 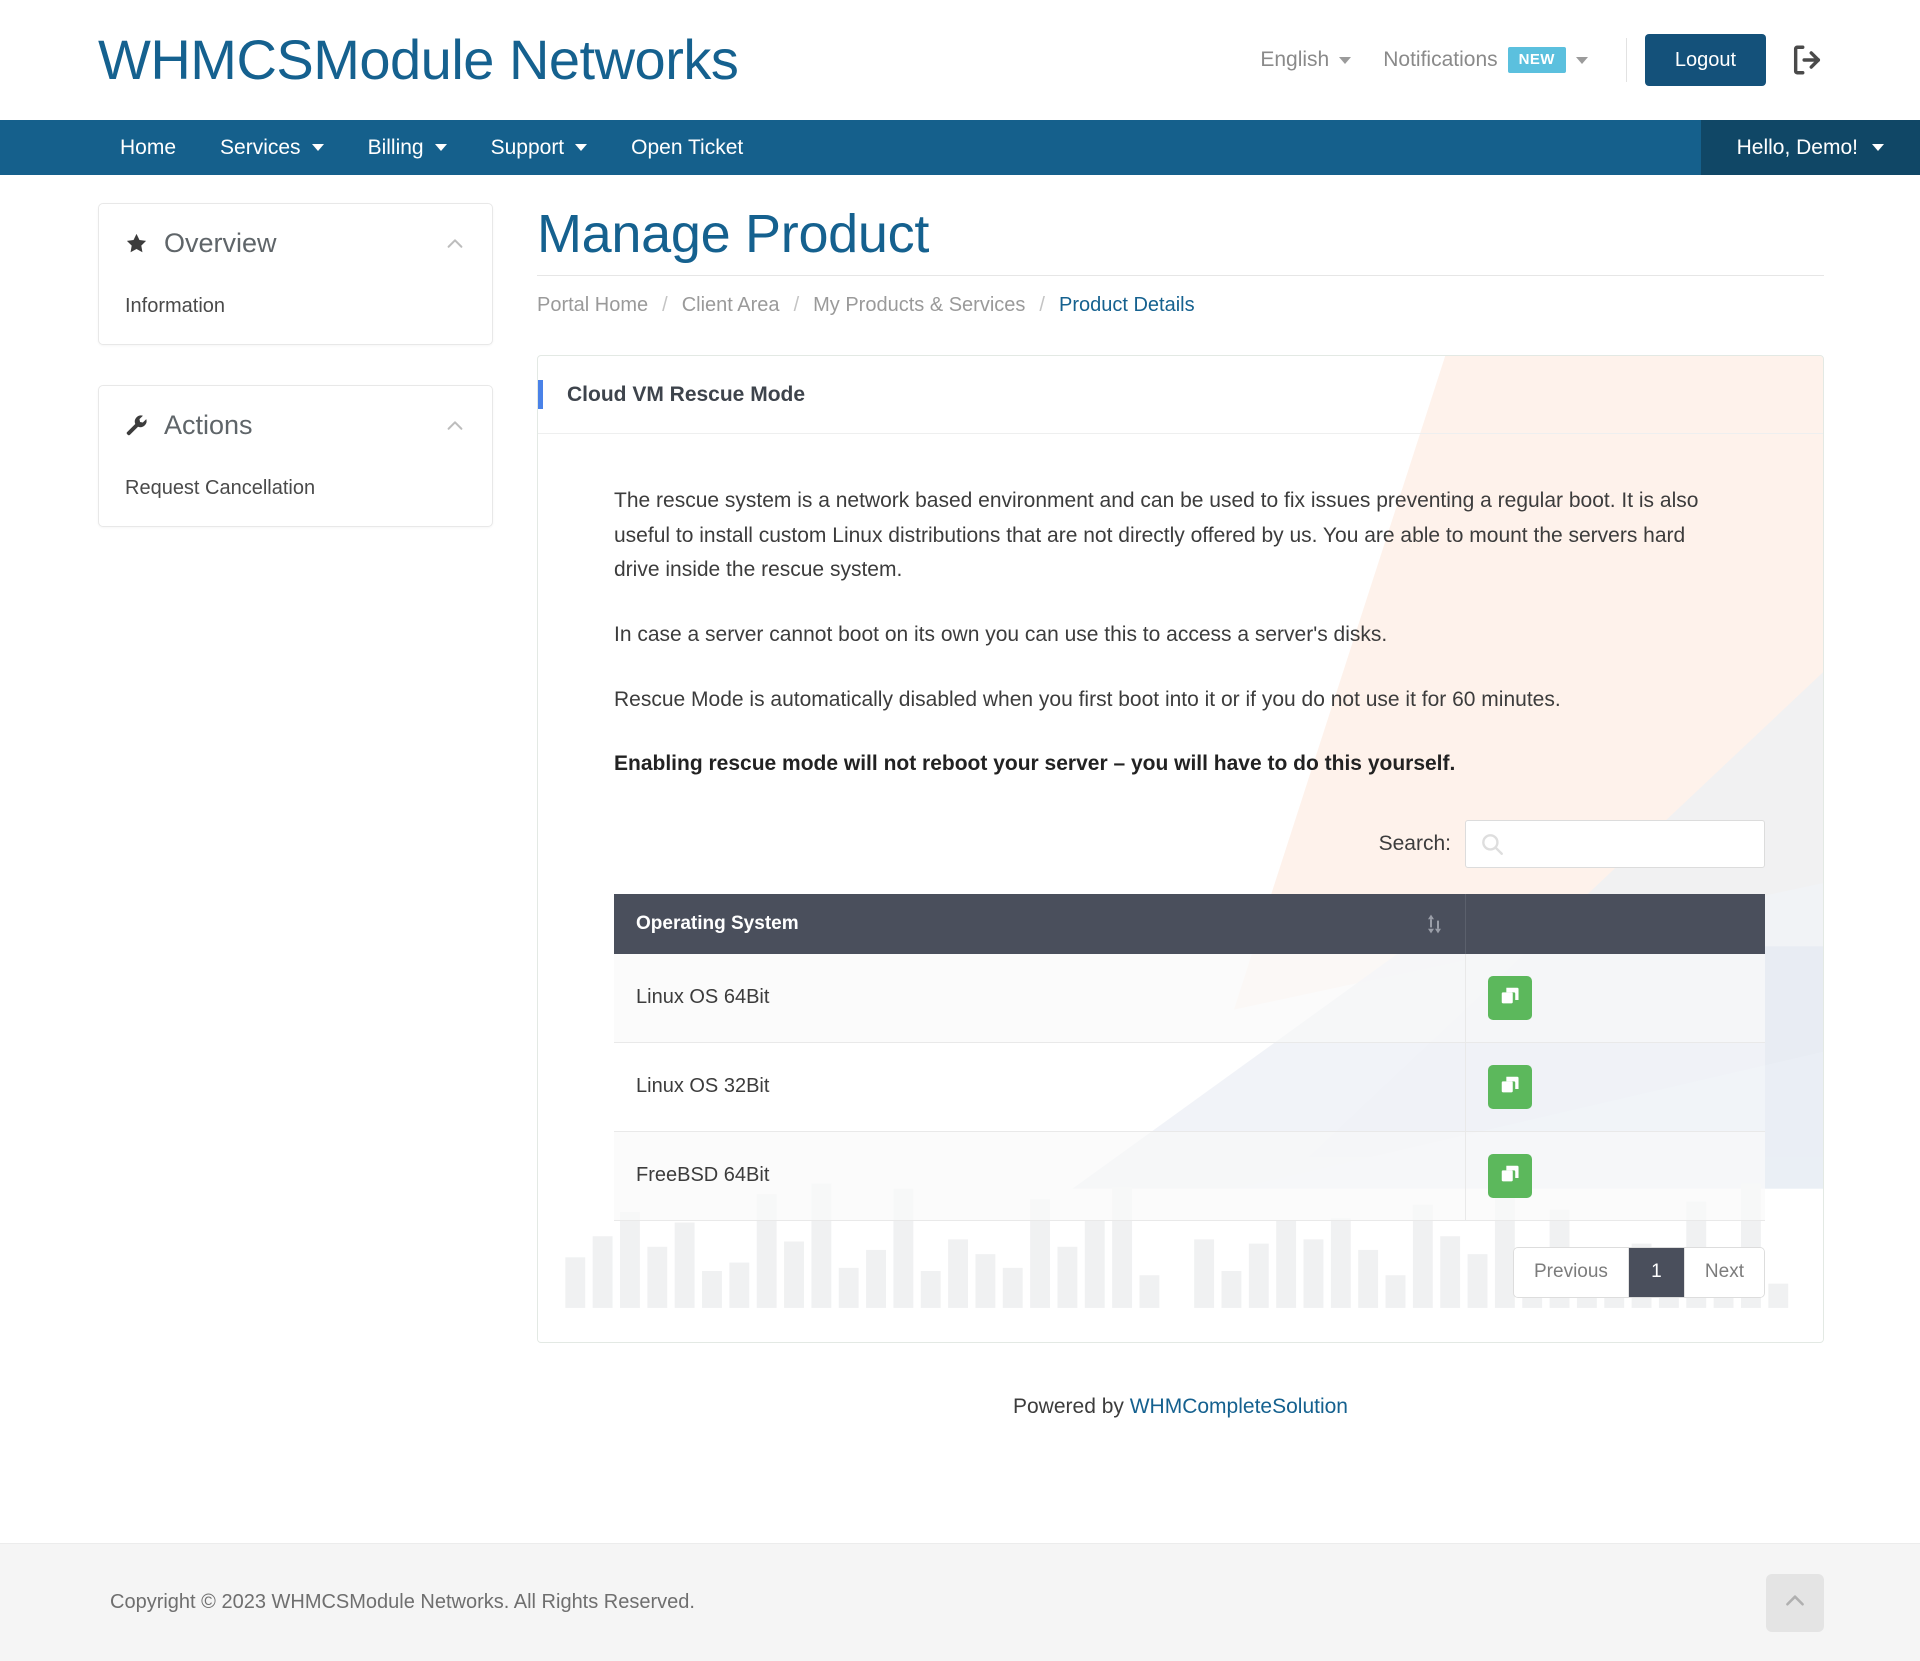 I want to click on table-row: Linux OS 64Bit, so click(x=1189, y=998).